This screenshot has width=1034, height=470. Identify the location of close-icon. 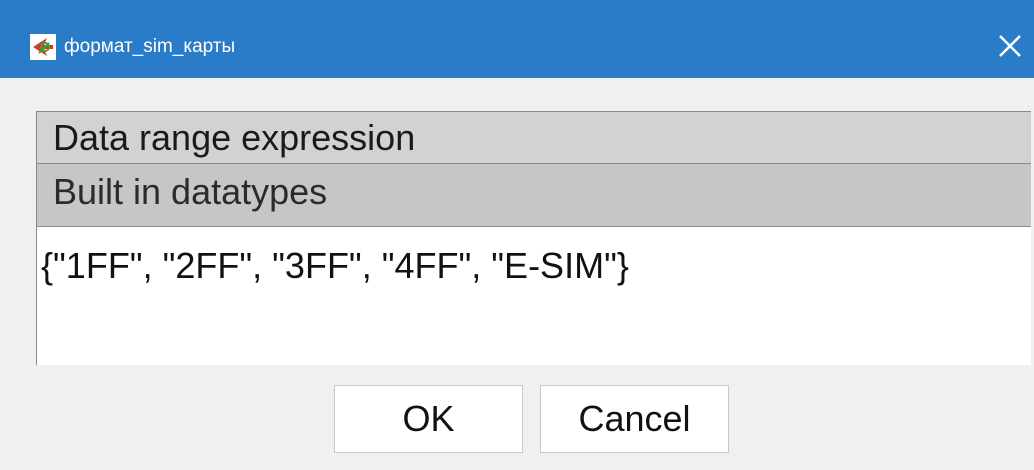
(1010, 46).